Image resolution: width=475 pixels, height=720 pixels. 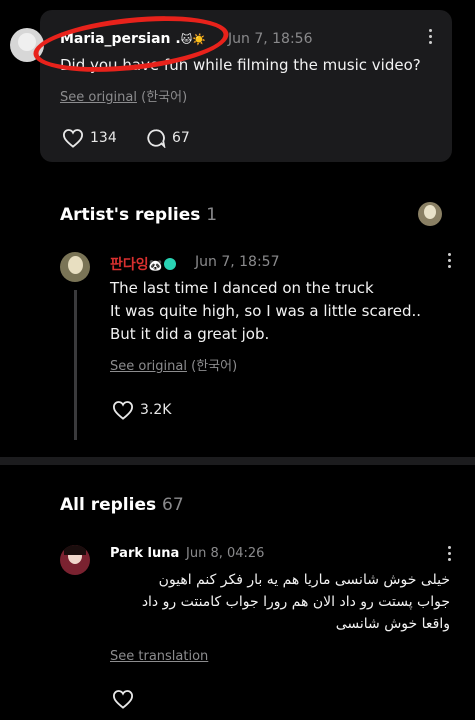 What do you see at coordinates (237, 461) in the screenshot?
I see `section-divider` at bounding box center [237, 461].